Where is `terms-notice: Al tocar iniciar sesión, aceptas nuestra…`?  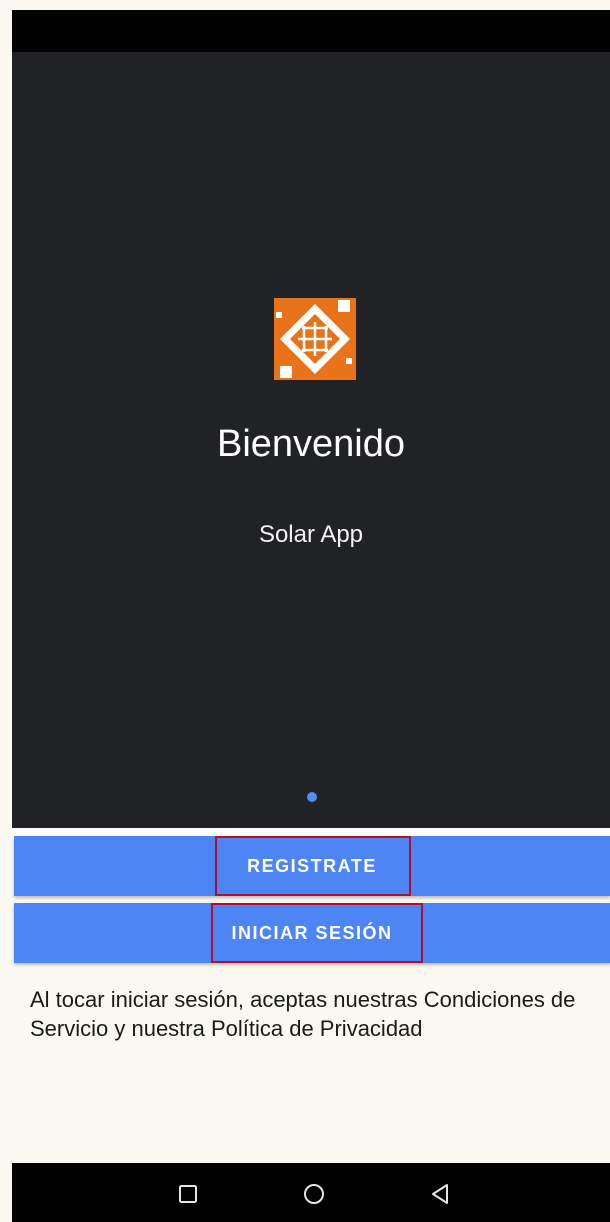 terms-notice: Al tocar iniciar sesión, aceptas nuestra… is located at coordinates (303, 1014).